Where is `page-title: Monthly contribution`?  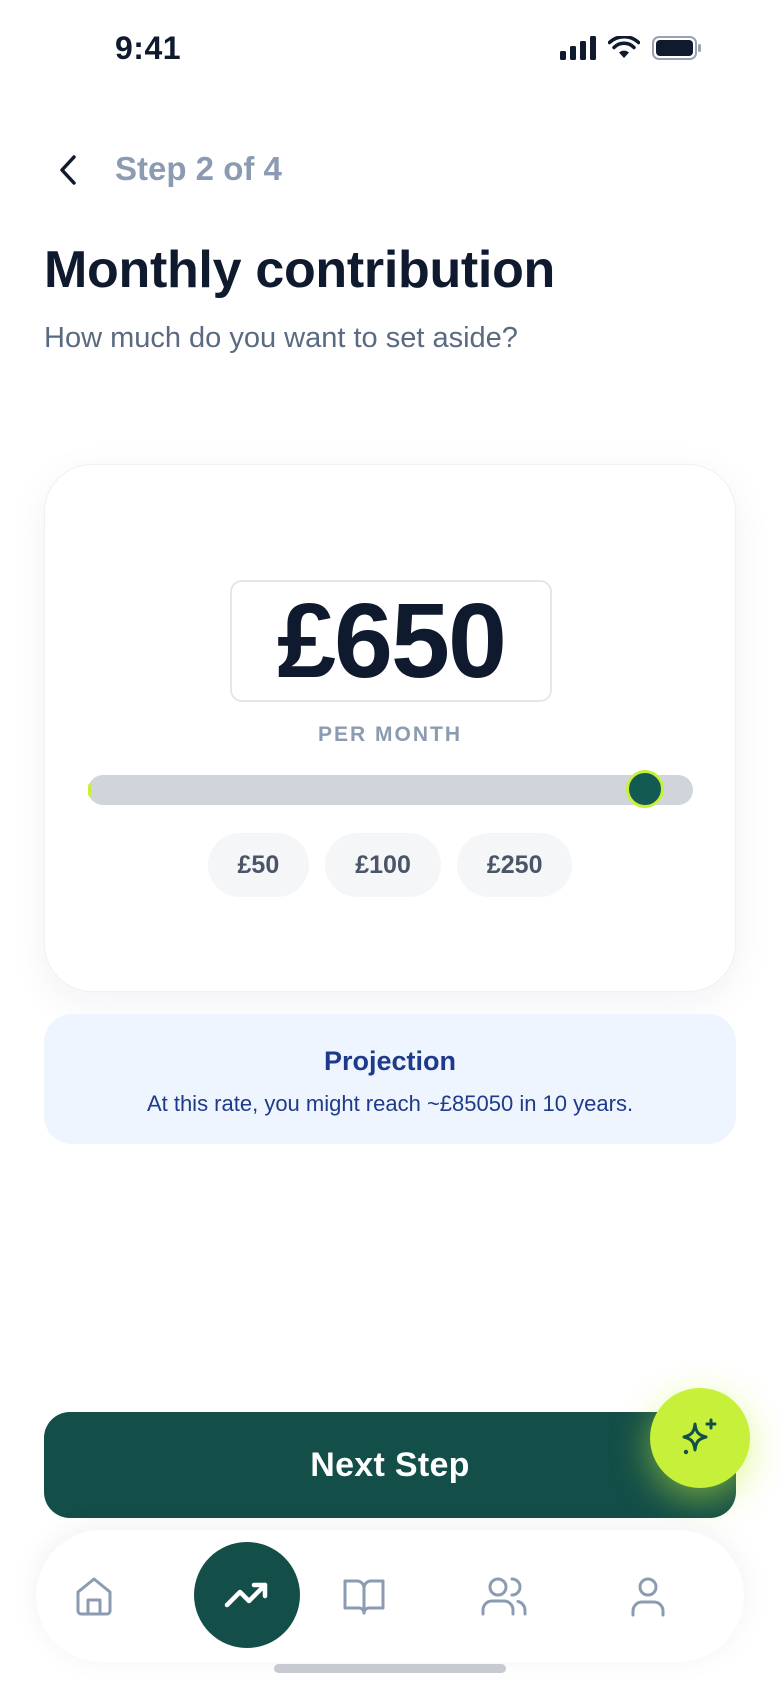 page-title: Monthly contribution is located at coordinates (300, 270).